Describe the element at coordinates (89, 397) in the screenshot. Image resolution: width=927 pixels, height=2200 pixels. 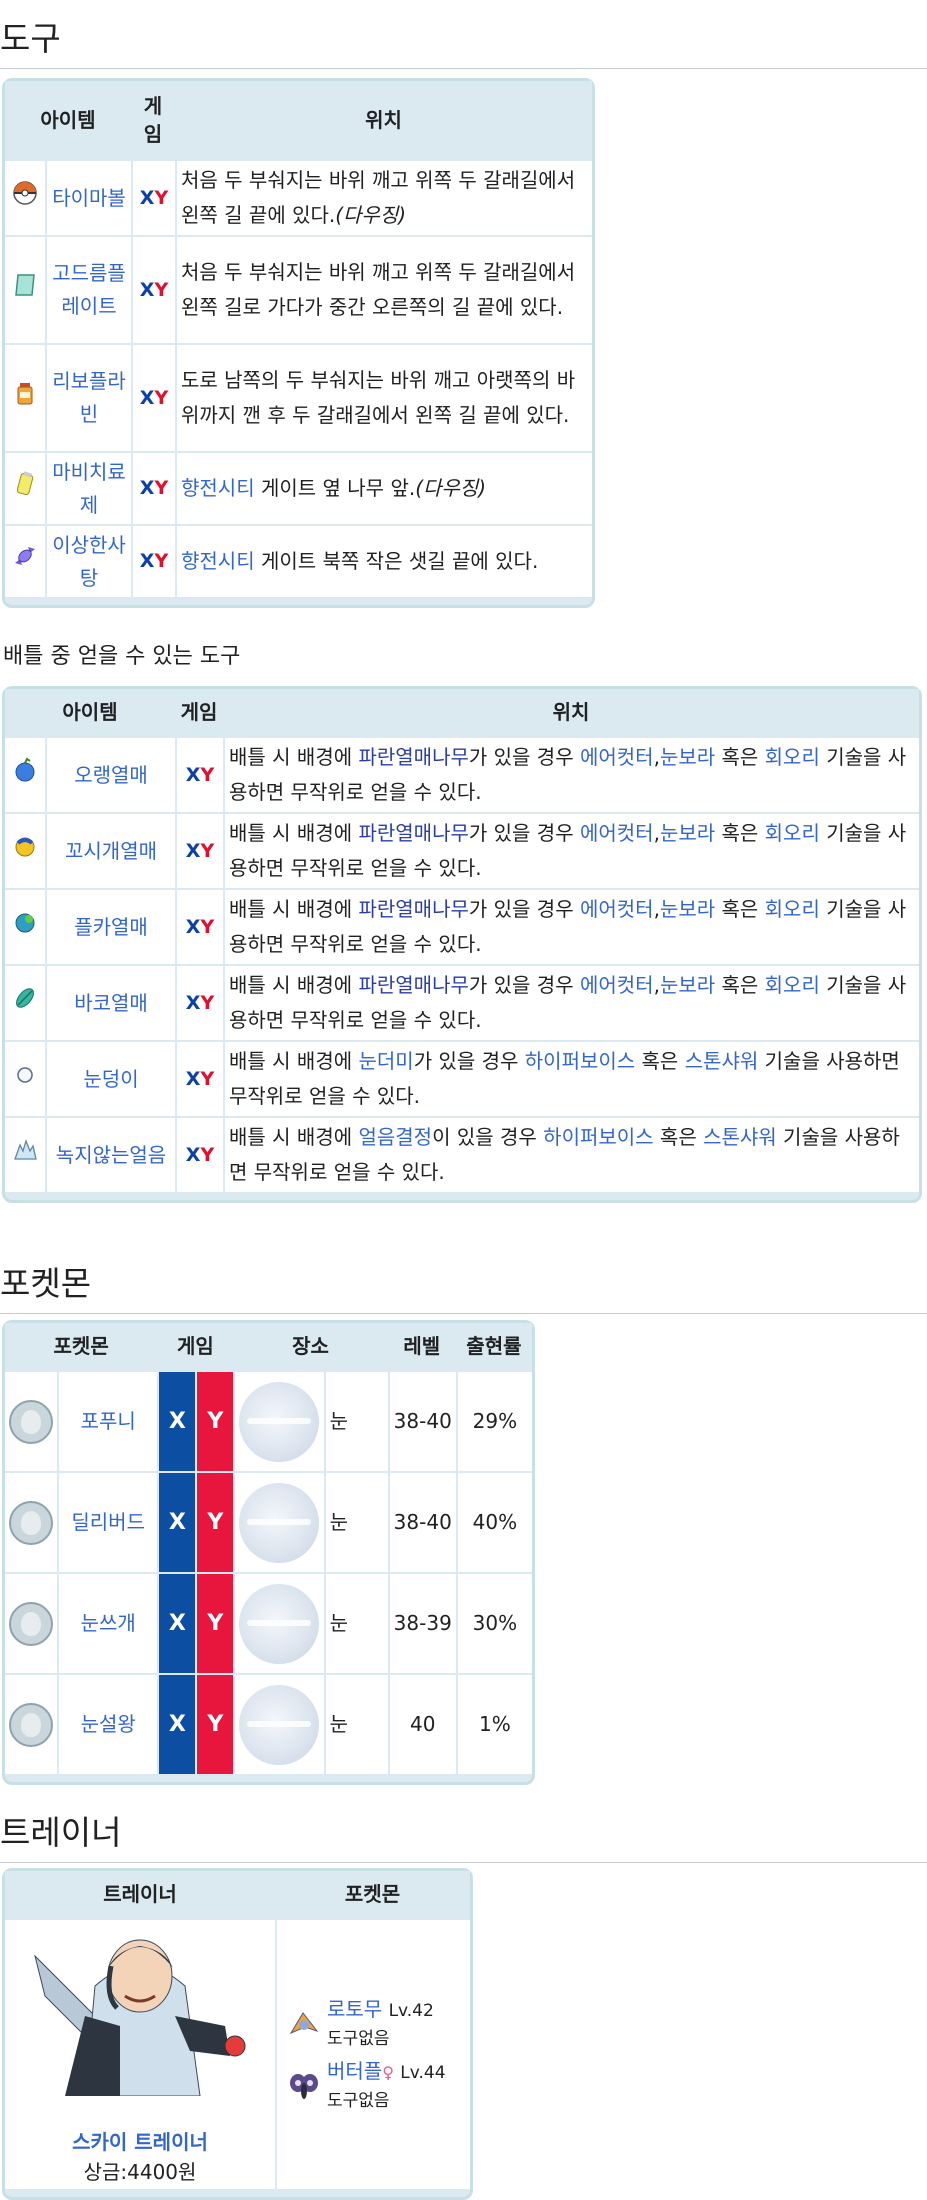
I see `item-link-riboflavin: 리보플라빈` at that location.